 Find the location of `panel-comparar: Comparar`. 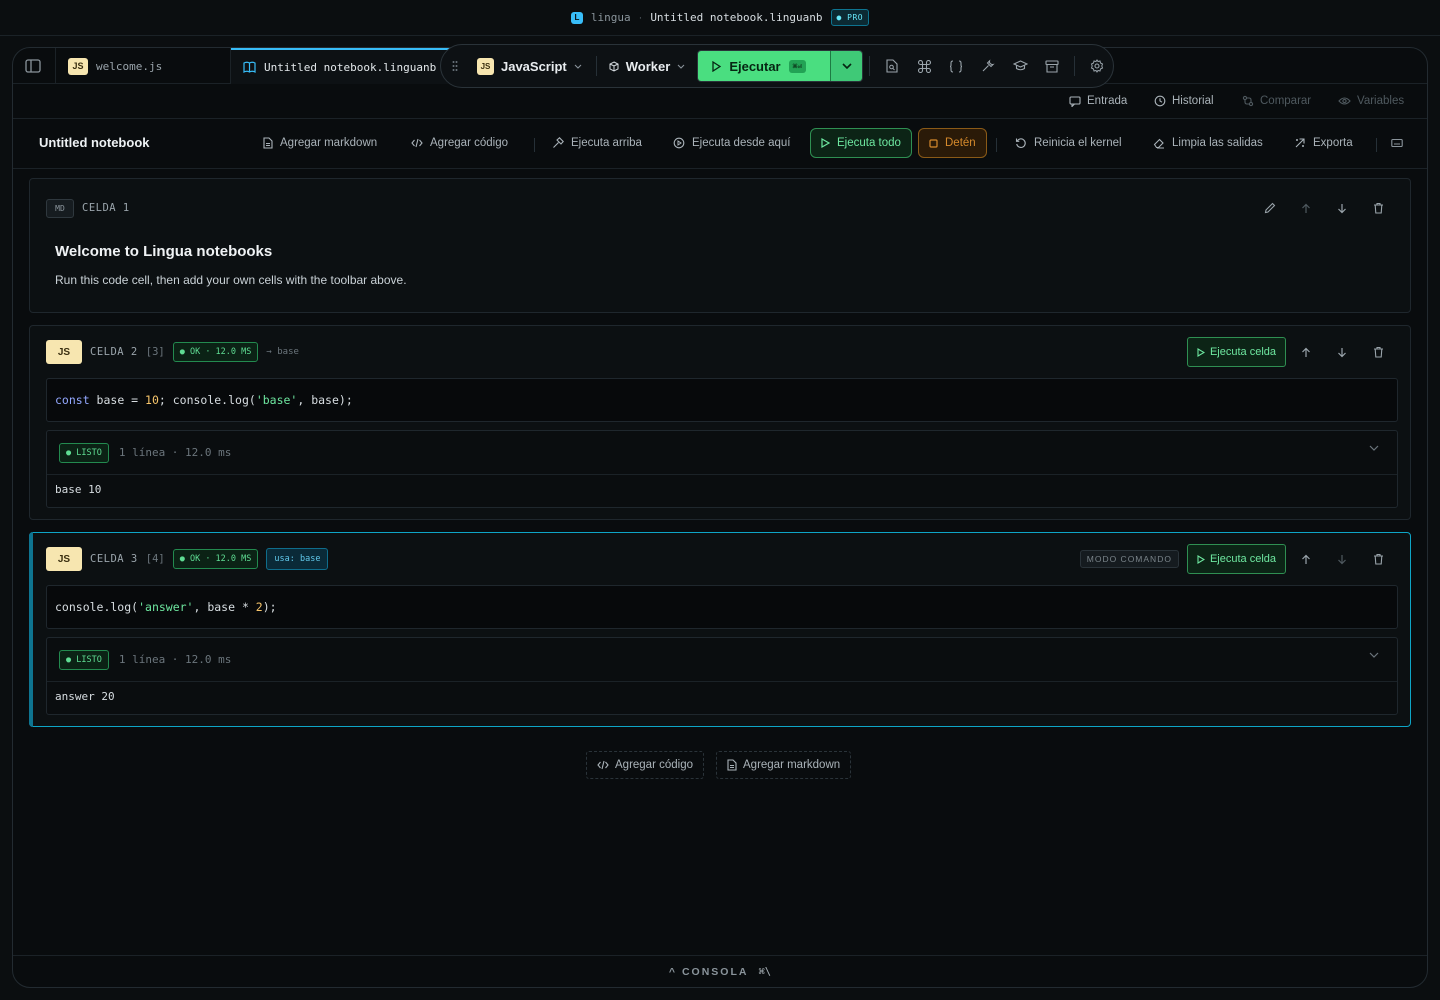

panel-comparar: Comparar is located at coordinates (1276, 101).